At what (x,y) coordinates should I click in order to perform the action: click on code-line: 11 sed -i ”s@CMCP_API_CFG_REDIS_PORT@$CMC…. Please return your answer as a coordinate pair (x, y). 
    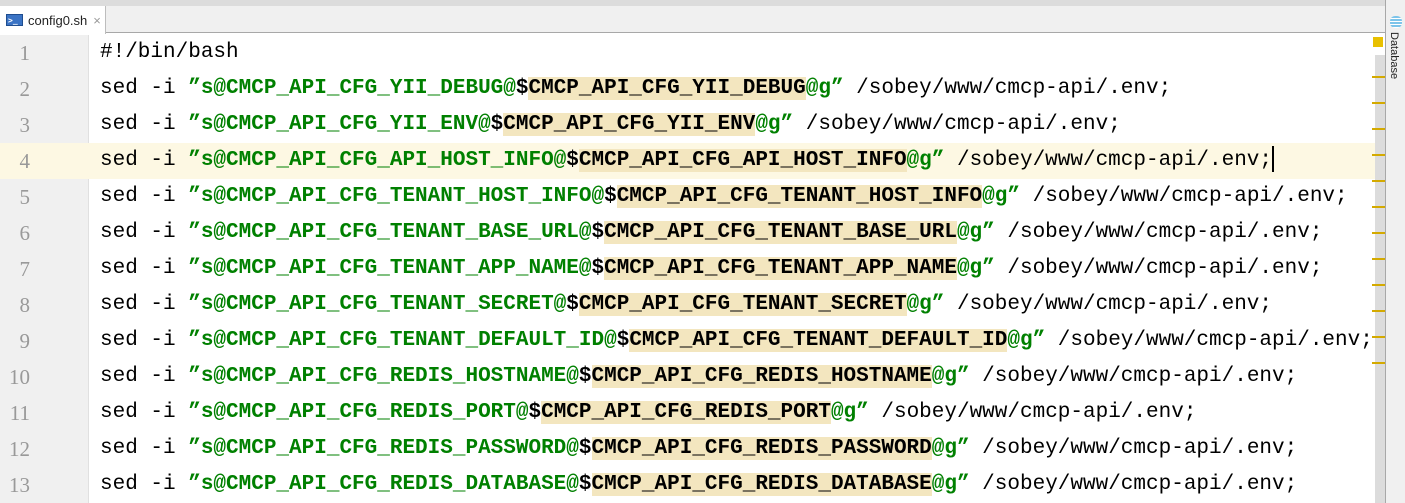
    Looking at the image, I should click on (687, 413).